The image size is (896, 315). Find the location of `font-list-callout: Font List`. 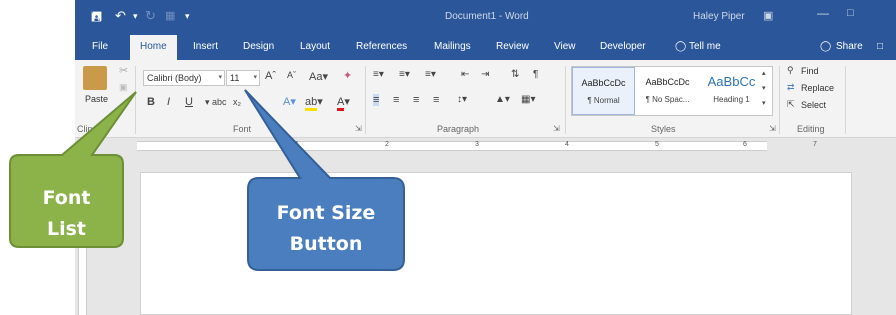

font-list-callout: Font List is located at coordinates (66, 214).